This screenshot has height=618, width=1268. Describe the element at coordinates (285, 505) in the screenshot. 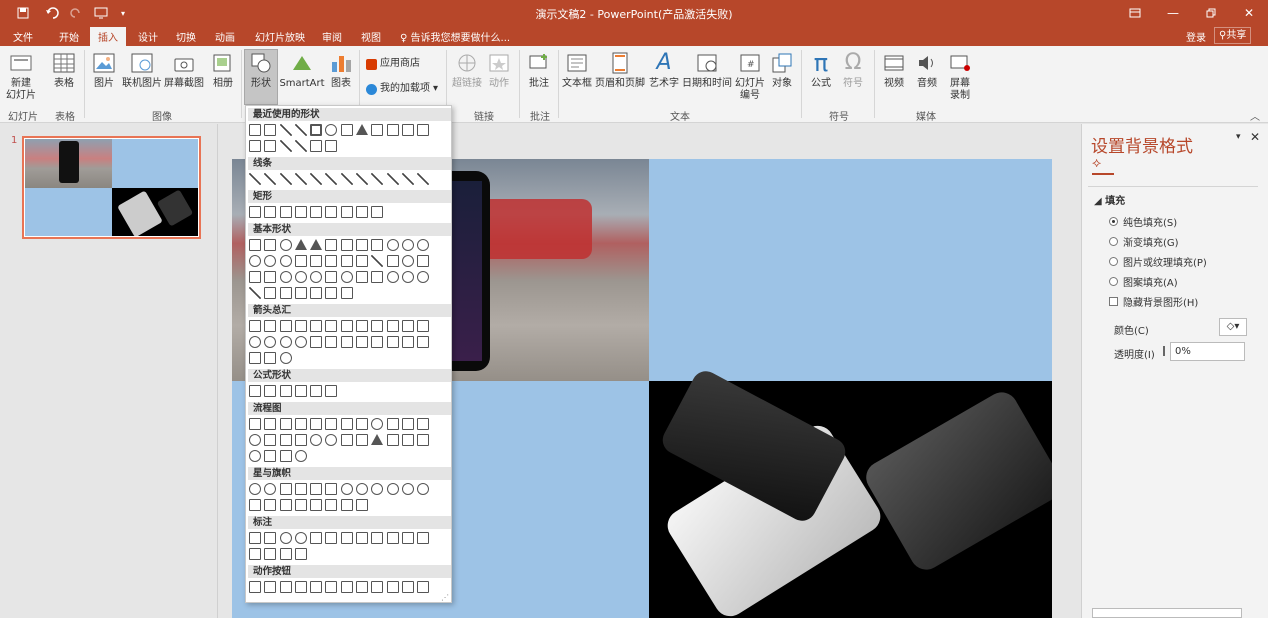

I see `curved-ribbon-up-shape` at that location.